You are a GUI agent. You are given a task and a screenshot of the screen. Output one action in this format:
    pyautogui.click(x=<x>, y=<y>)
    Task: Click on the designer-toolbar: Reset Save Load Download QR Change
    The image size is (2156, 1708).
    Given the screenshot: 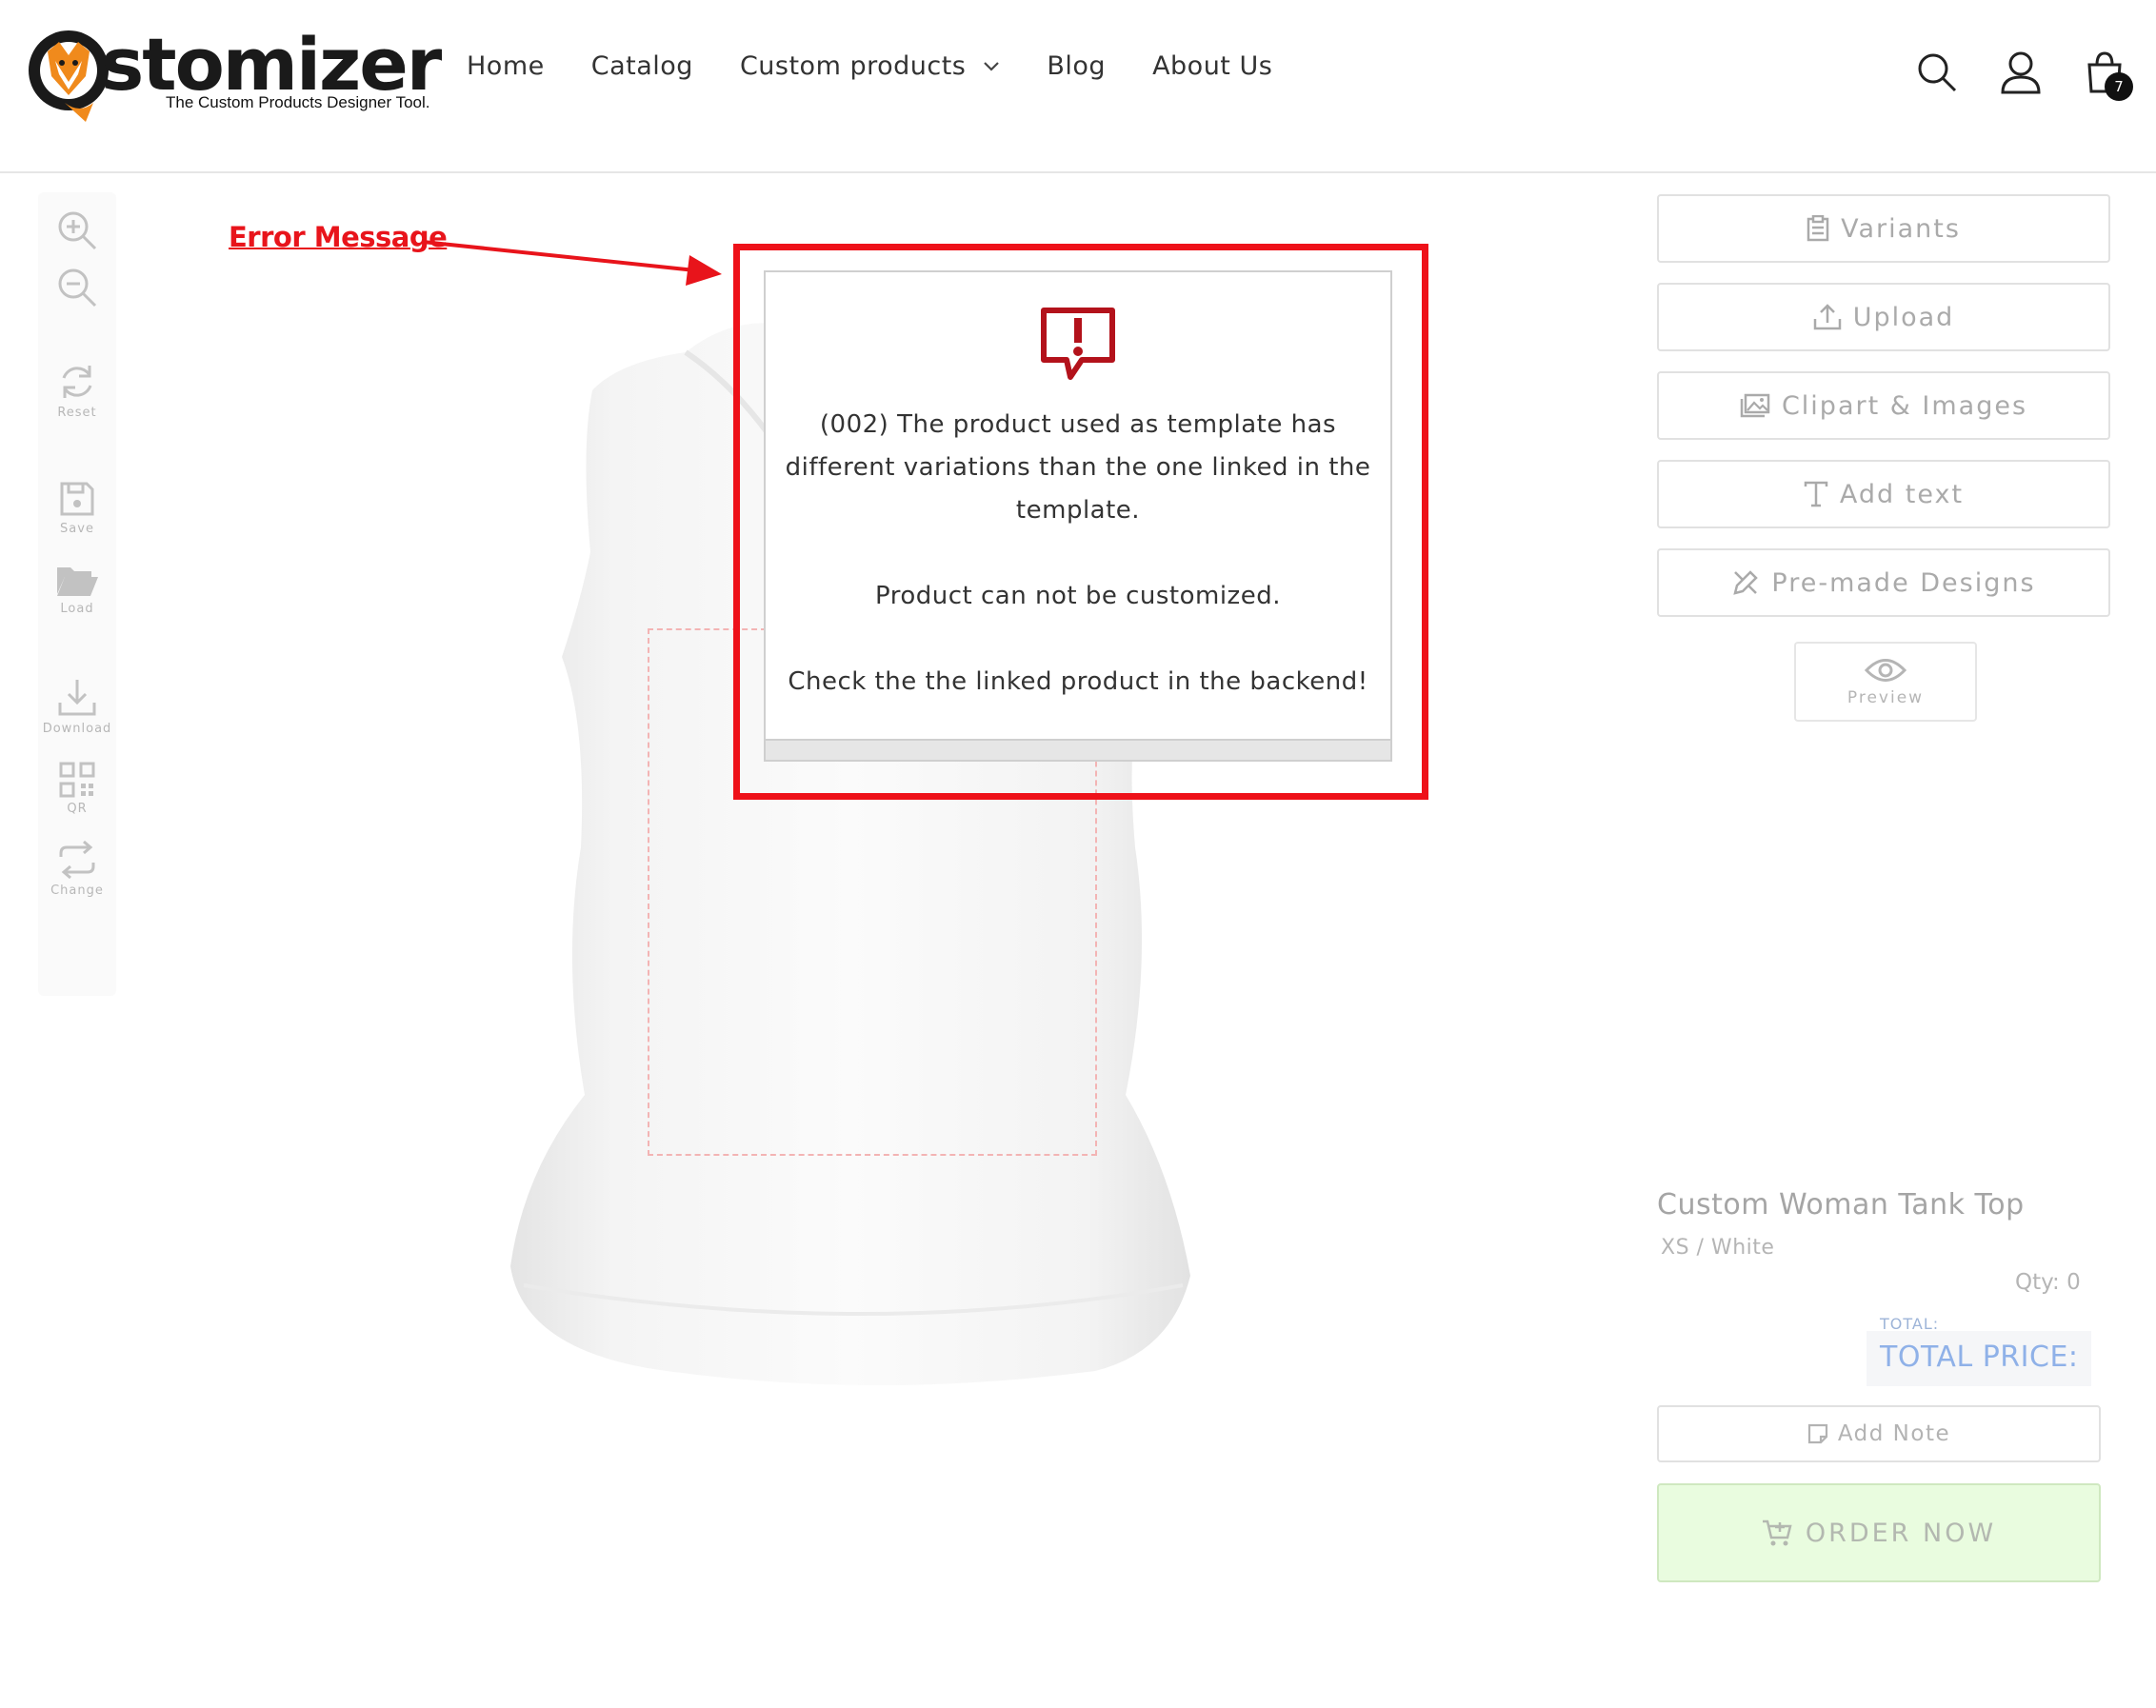 What is the action you would take?
    pyautogui.click(x=77, y=594)
    